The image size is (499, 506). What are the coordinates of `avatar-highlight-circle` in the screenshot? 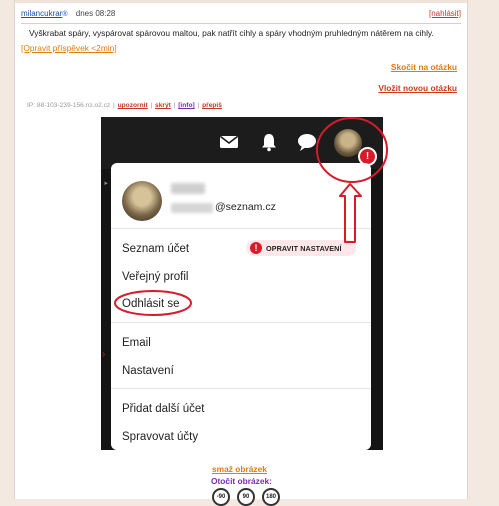 It's located at (352, 150).